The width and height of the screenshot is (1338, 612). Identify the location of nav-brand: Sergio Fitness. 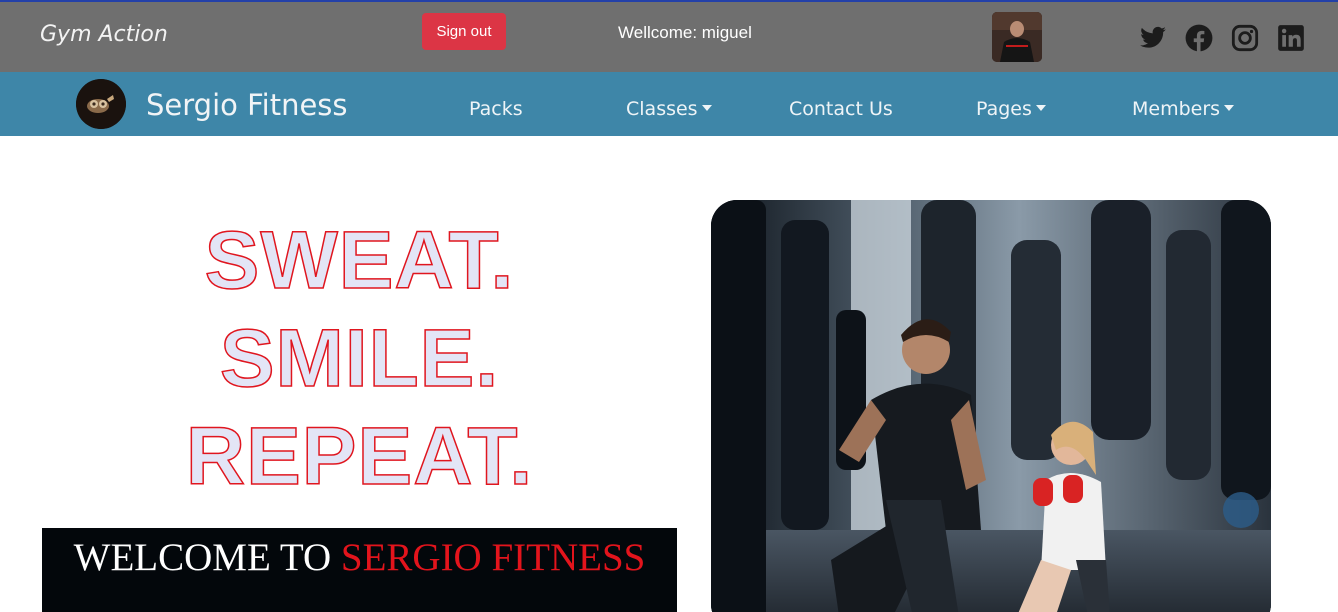
(247, 105).